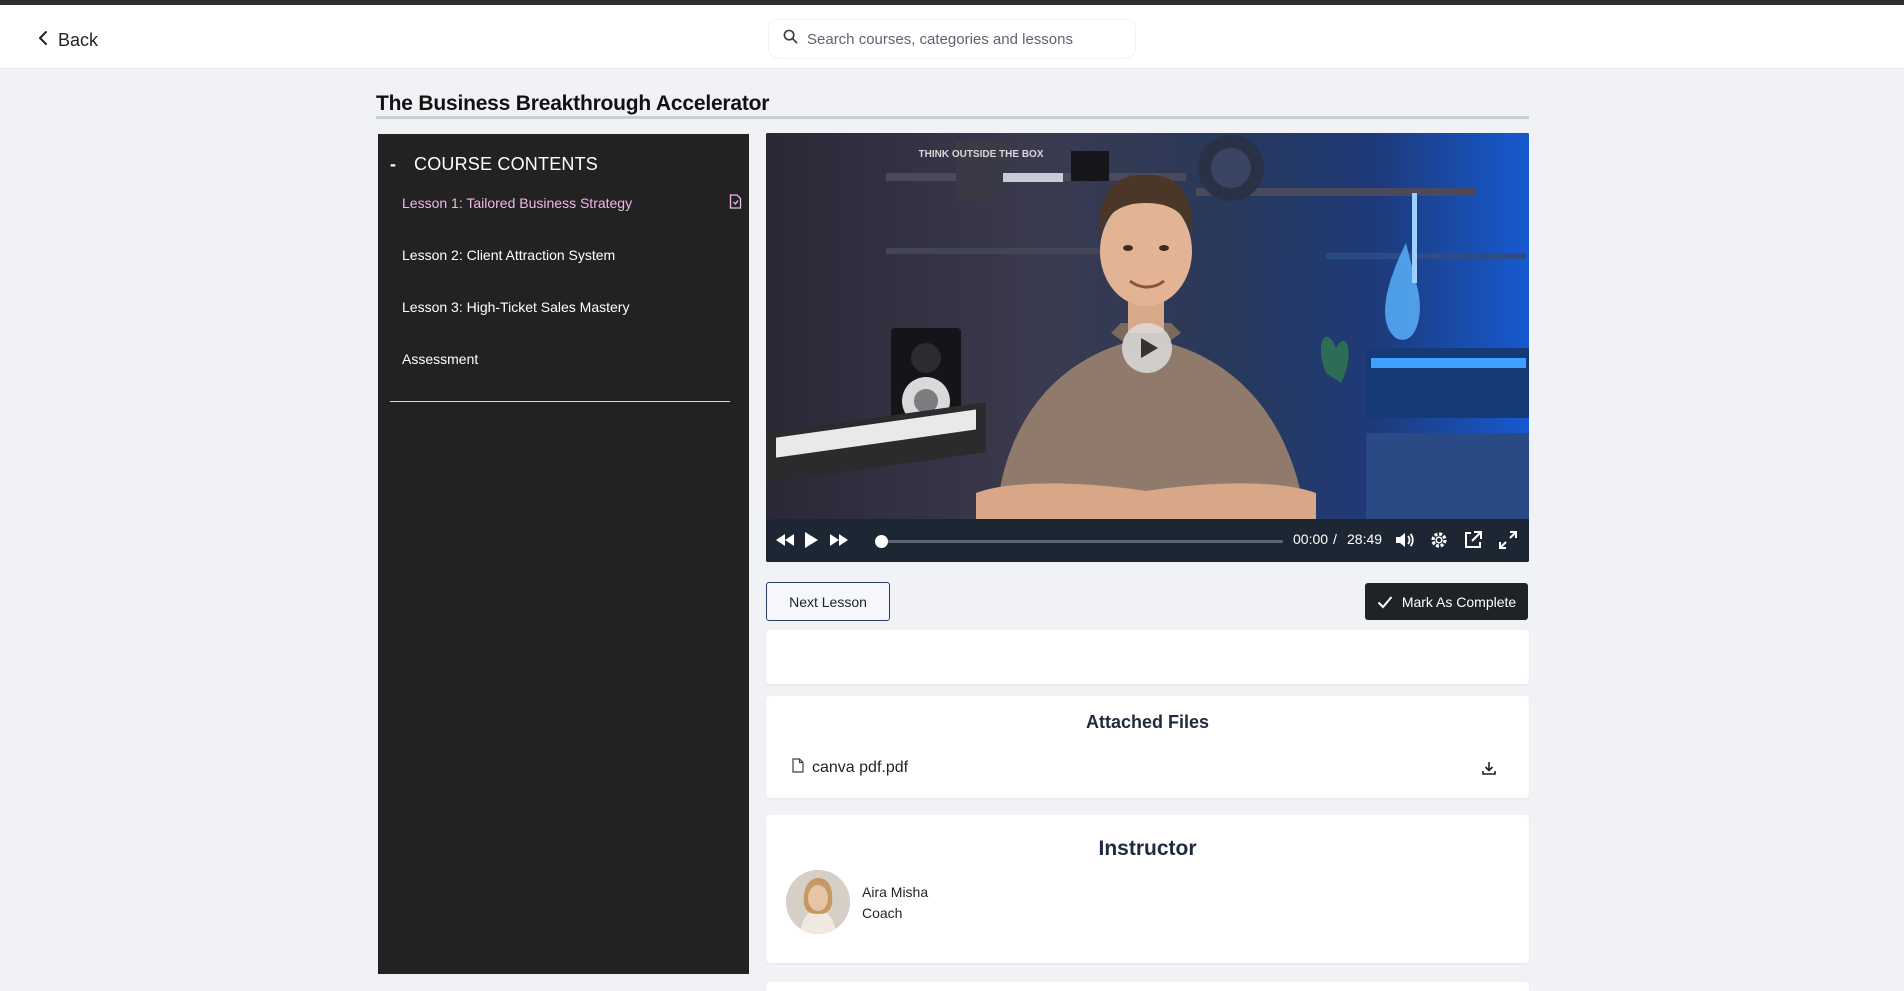  I want to click on lesson-label: Lesson 1: Tailored Business Strategy, so click(517, 203).